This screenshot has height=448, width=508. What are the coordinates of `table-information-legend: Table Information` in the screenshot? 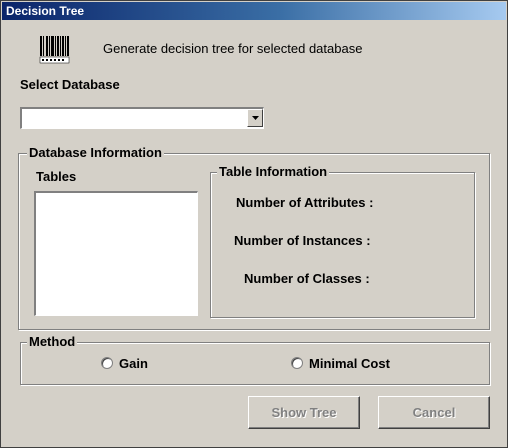 It's located at (273, 171).